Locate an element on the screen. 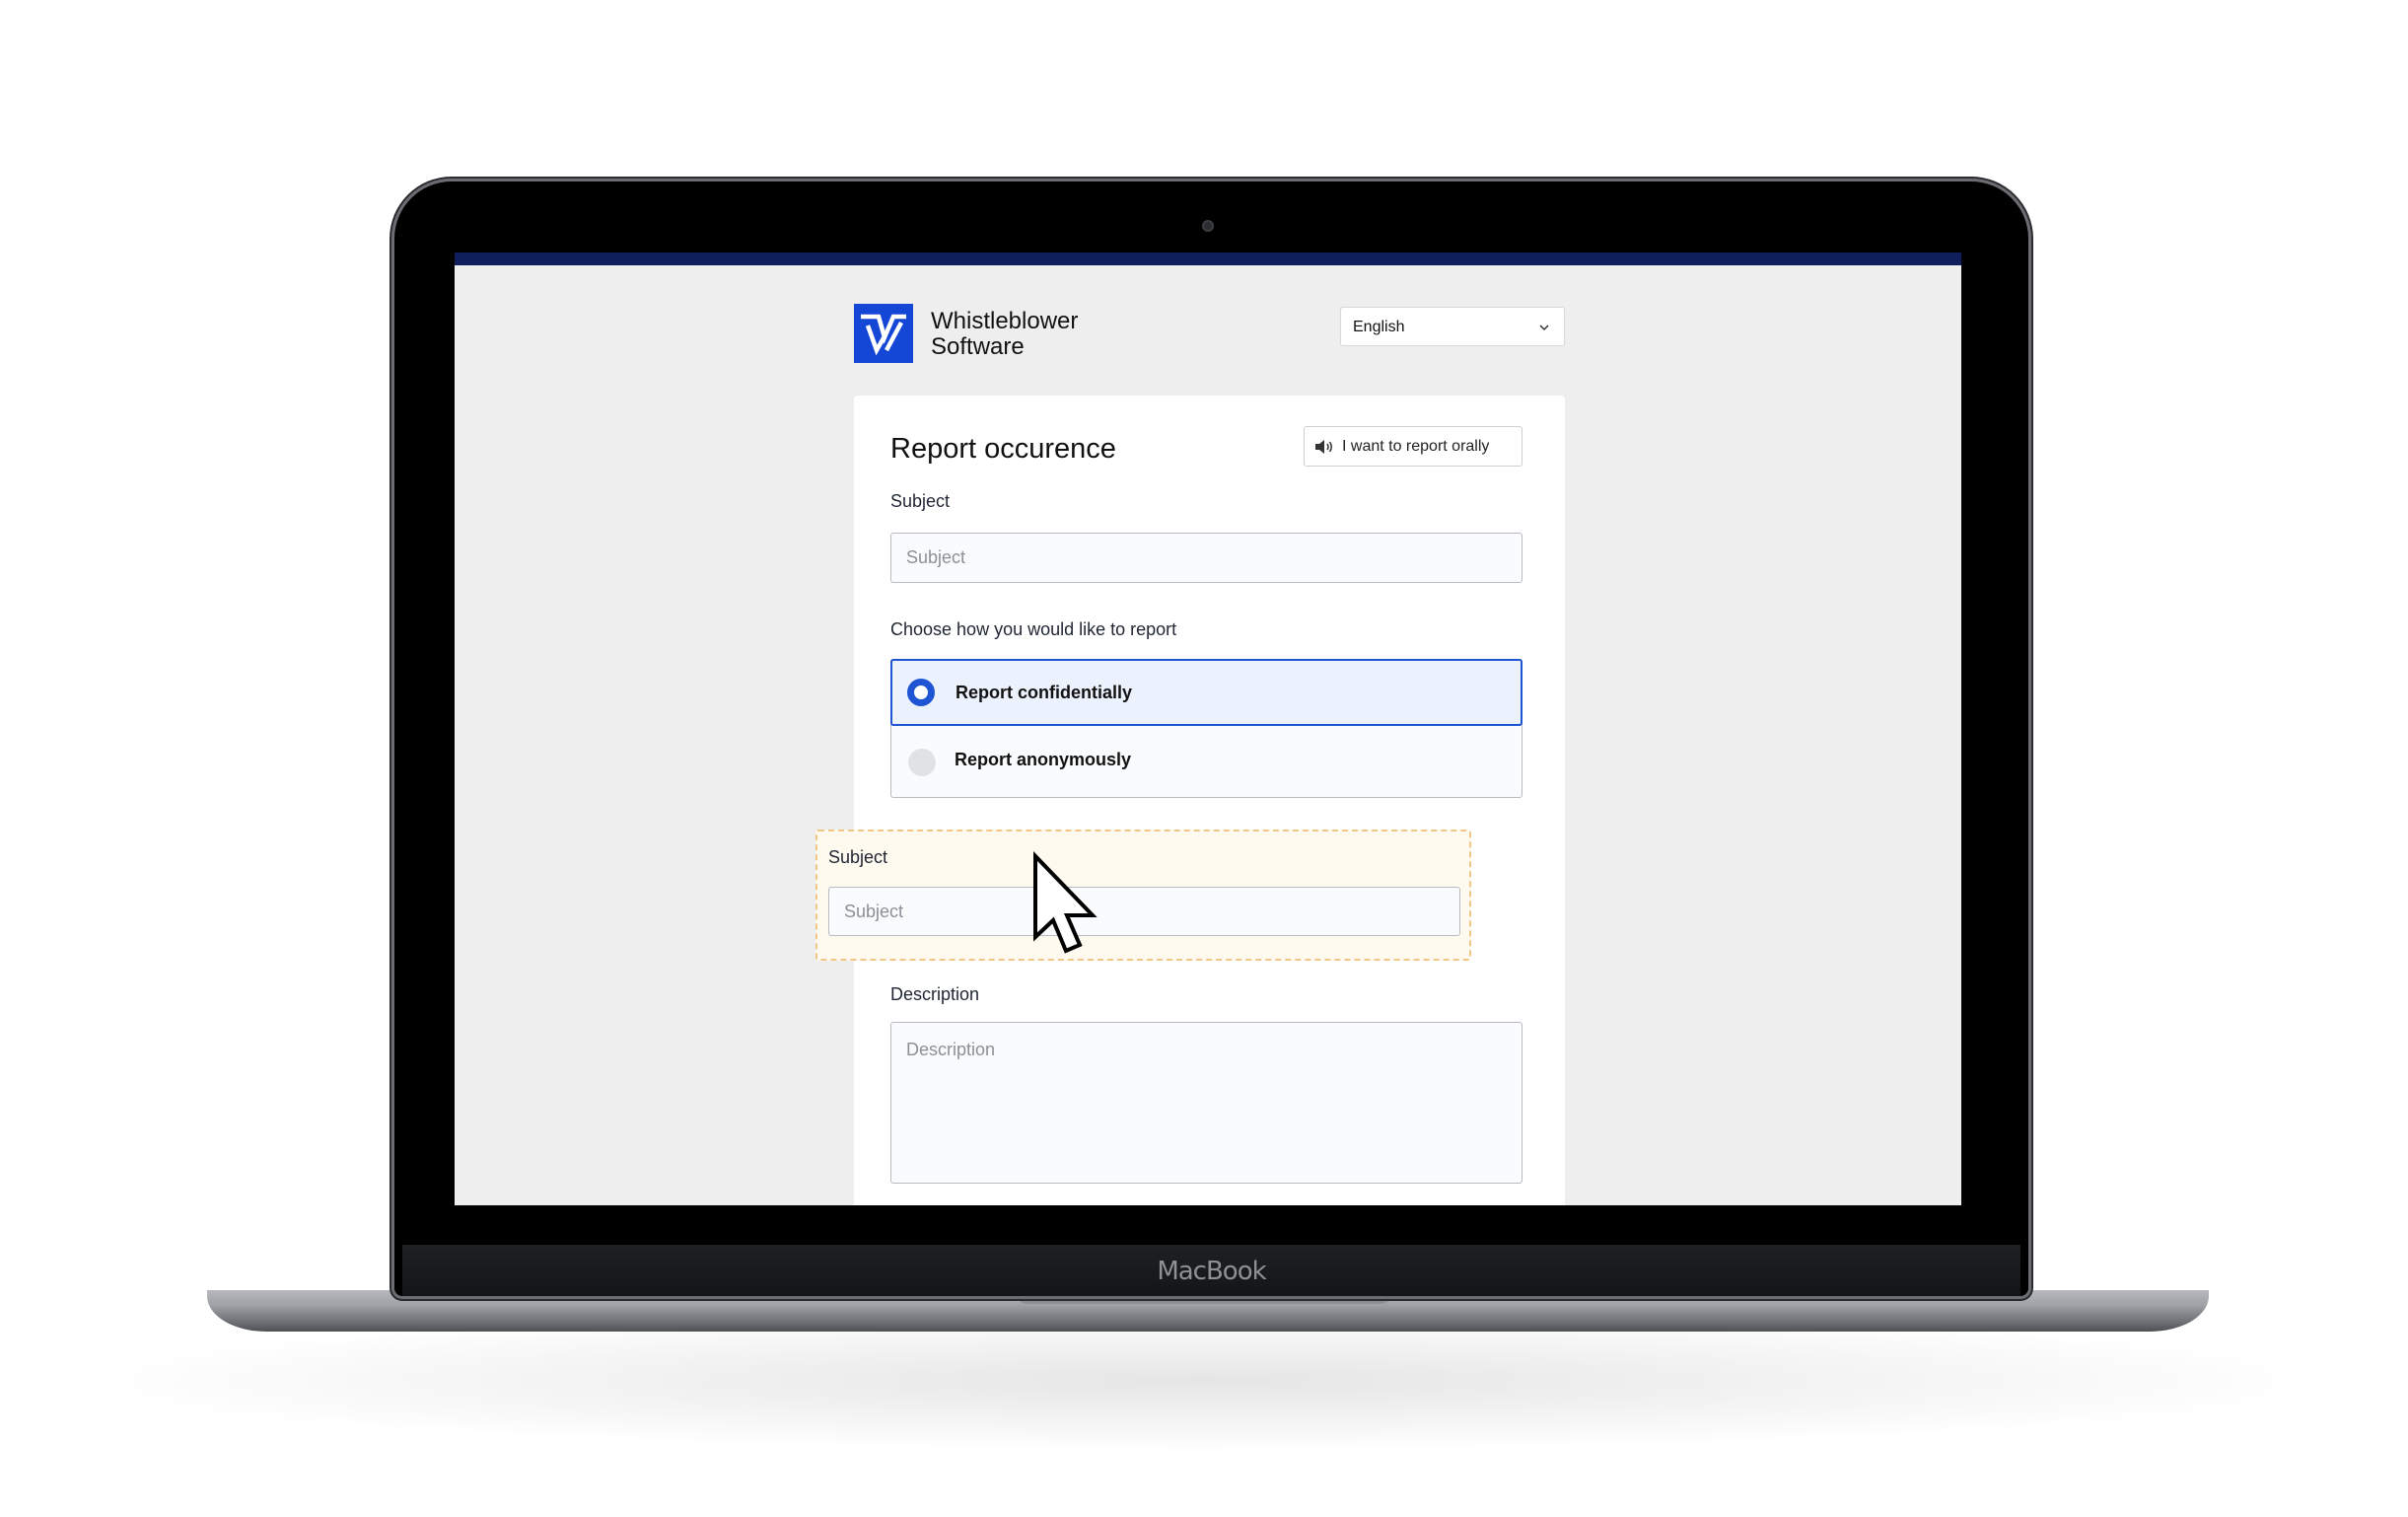 The image size is (2408, 1517). report-method-radio-group: Report confidentially Report anonymously is located at coordinates (1206, 729).